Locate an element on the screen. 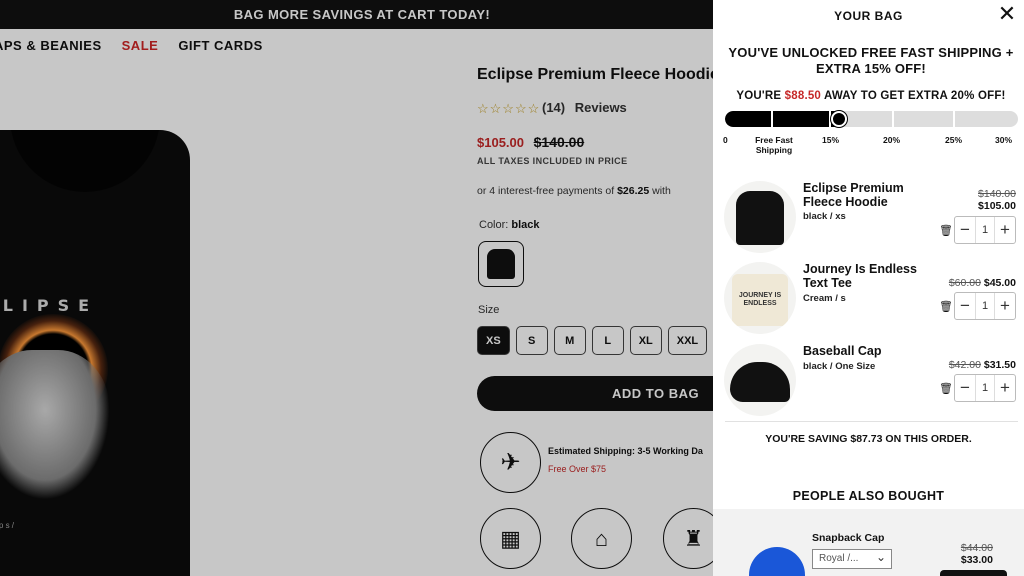 The height and width of the screenshot is (576, 1024). away-prefix: YOU'RE is located at coordinates (759, 96).